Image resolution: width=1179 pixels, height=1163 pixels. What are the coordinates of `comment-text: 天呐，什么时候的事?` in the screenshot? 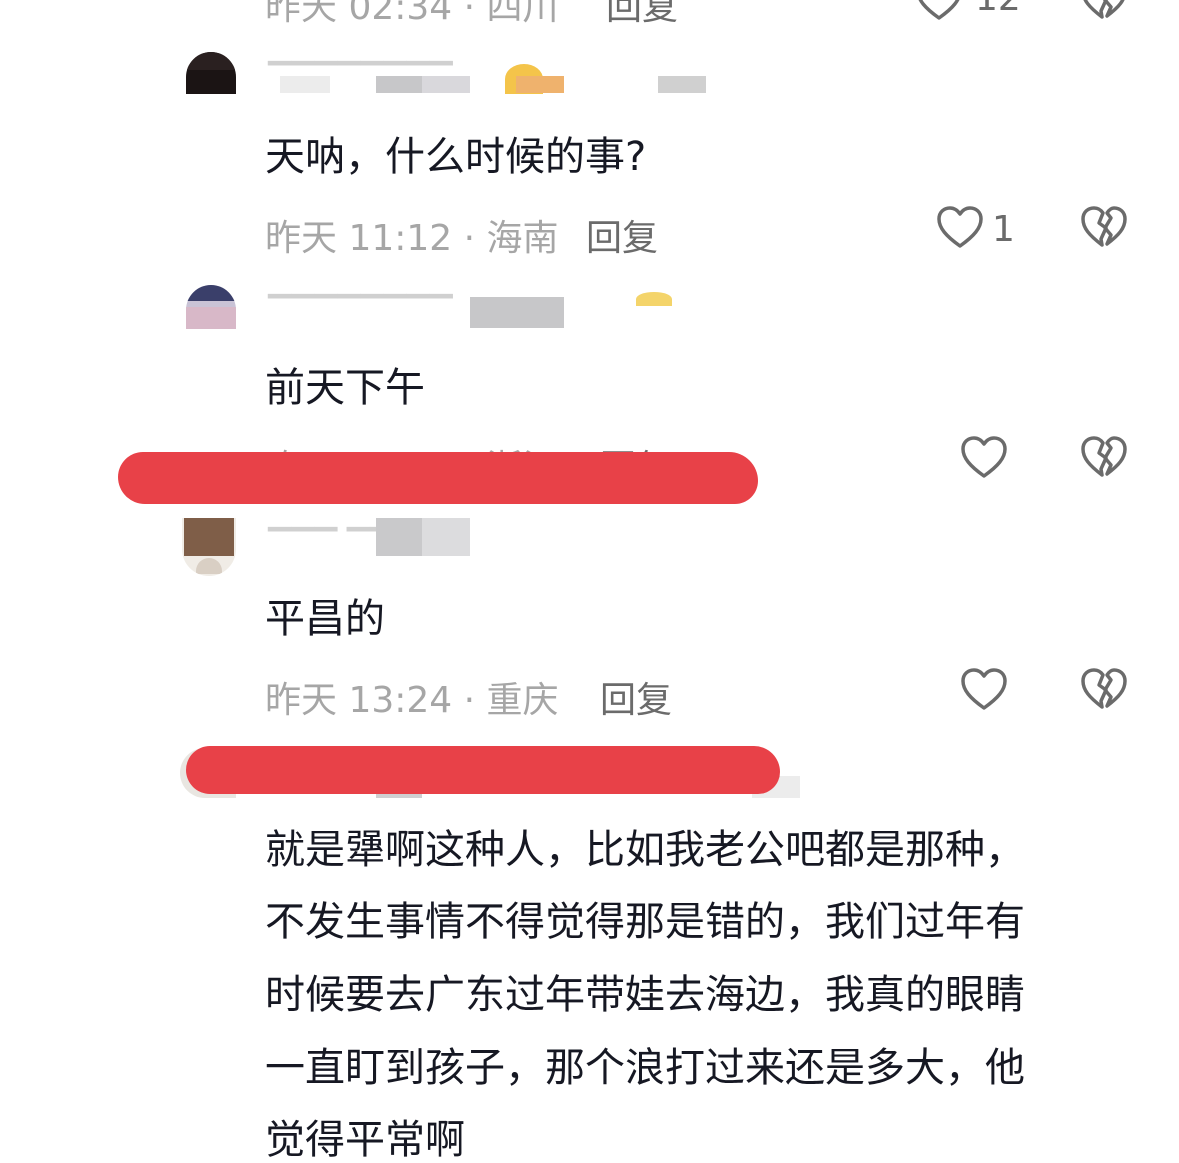 It's located at (456, 157).